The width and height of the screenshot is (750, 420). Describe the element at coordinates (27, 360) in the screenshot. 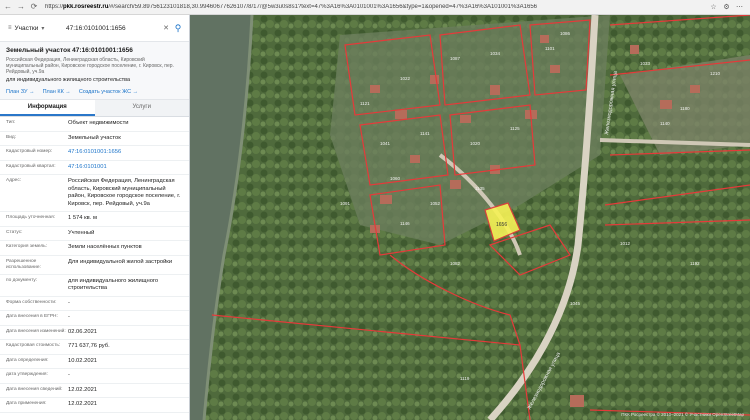

I see `attribute-key: Дата определения:` at that location.